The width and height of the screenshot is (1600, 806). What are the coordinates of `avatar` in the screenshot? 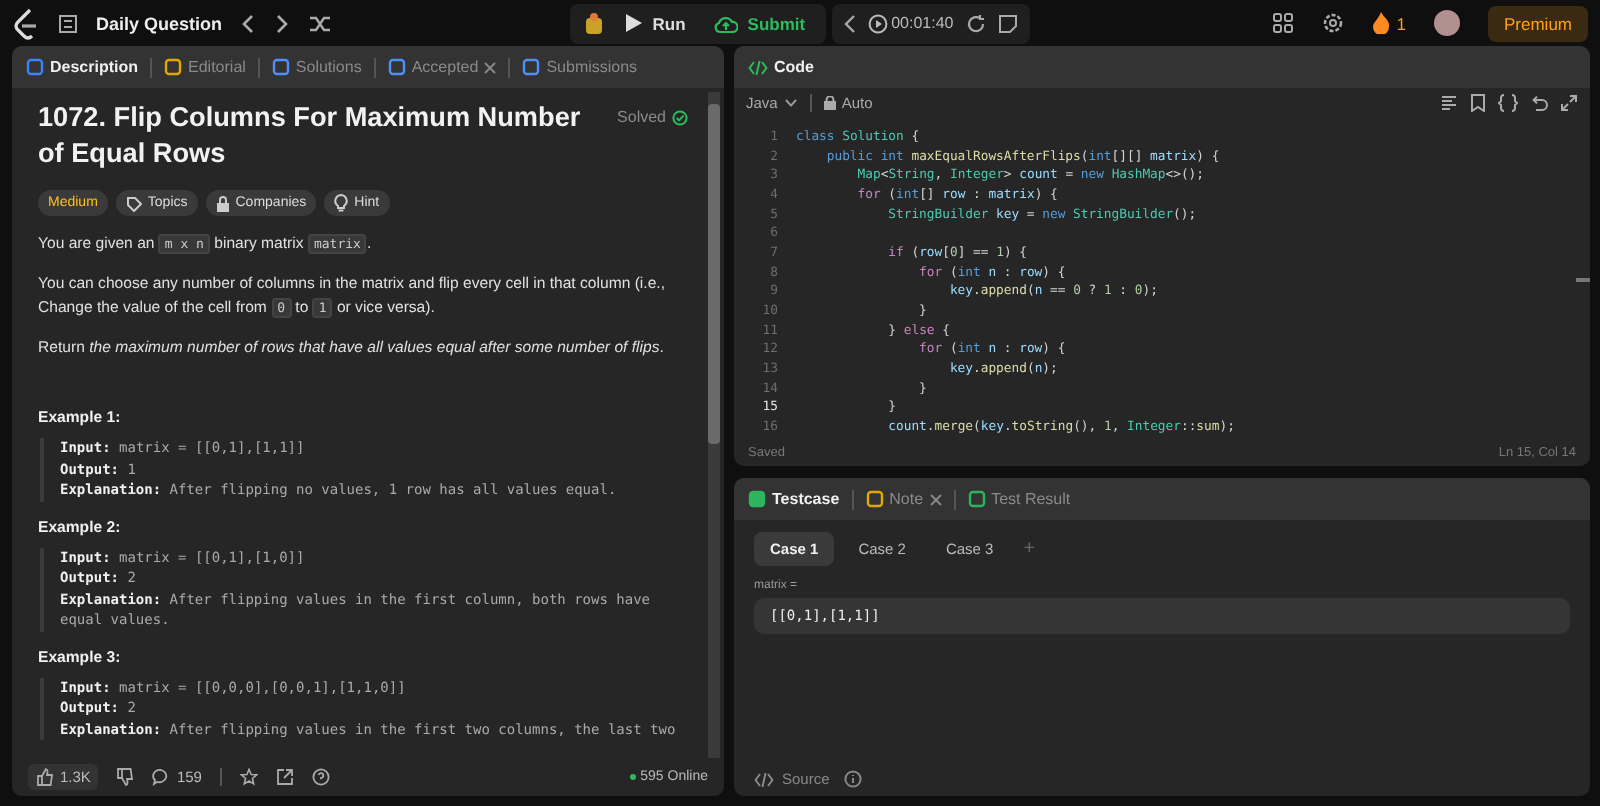 It's located at (1447, 23).